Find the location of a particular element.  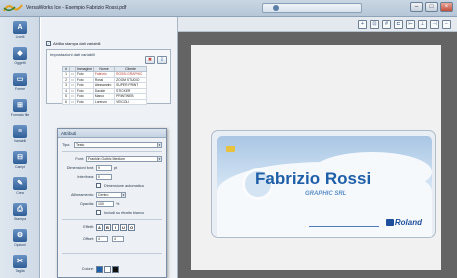

opacity-unit: % is located at coordinates (118, 204).